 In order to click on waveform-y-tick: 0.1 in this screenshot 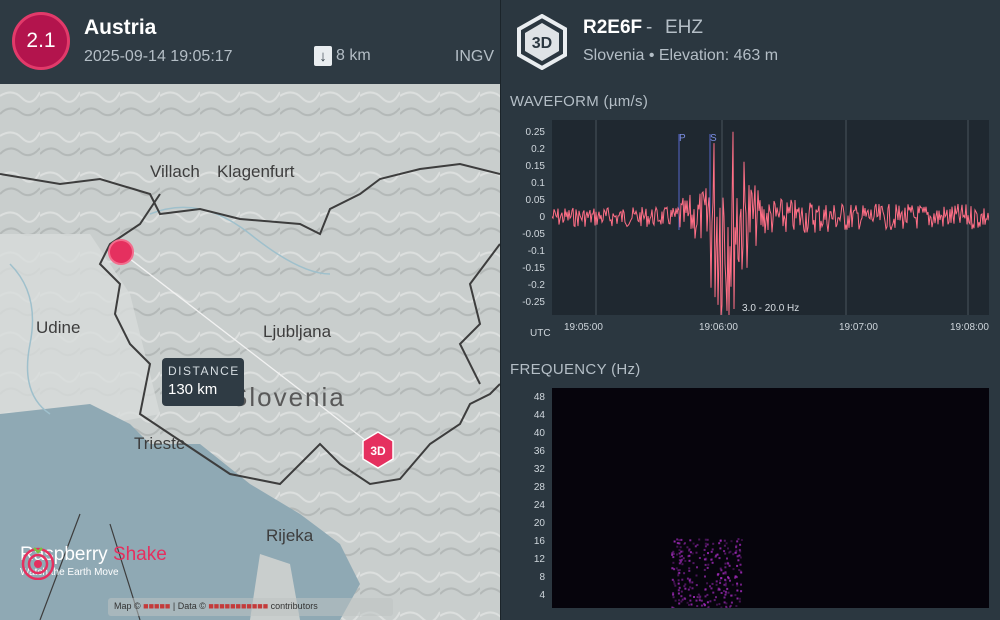, I will do `click(538, 183)`.